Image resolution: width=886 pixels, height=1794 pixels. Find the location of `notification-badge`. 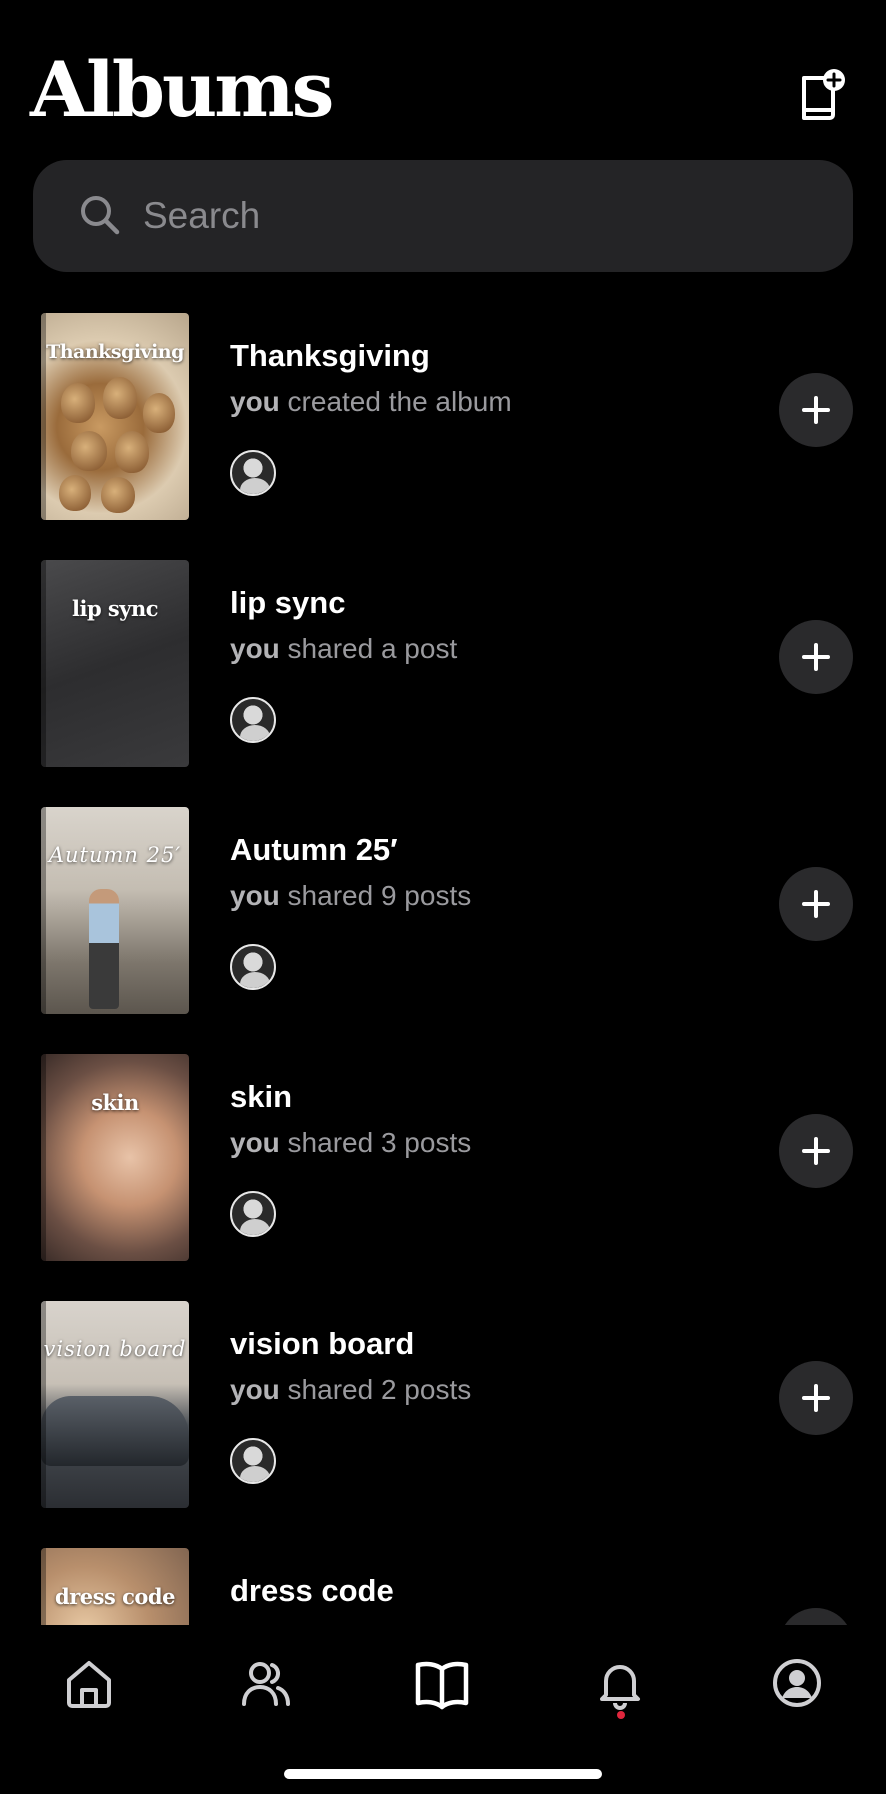

notification-badge is located at coordinates (621, 1715).